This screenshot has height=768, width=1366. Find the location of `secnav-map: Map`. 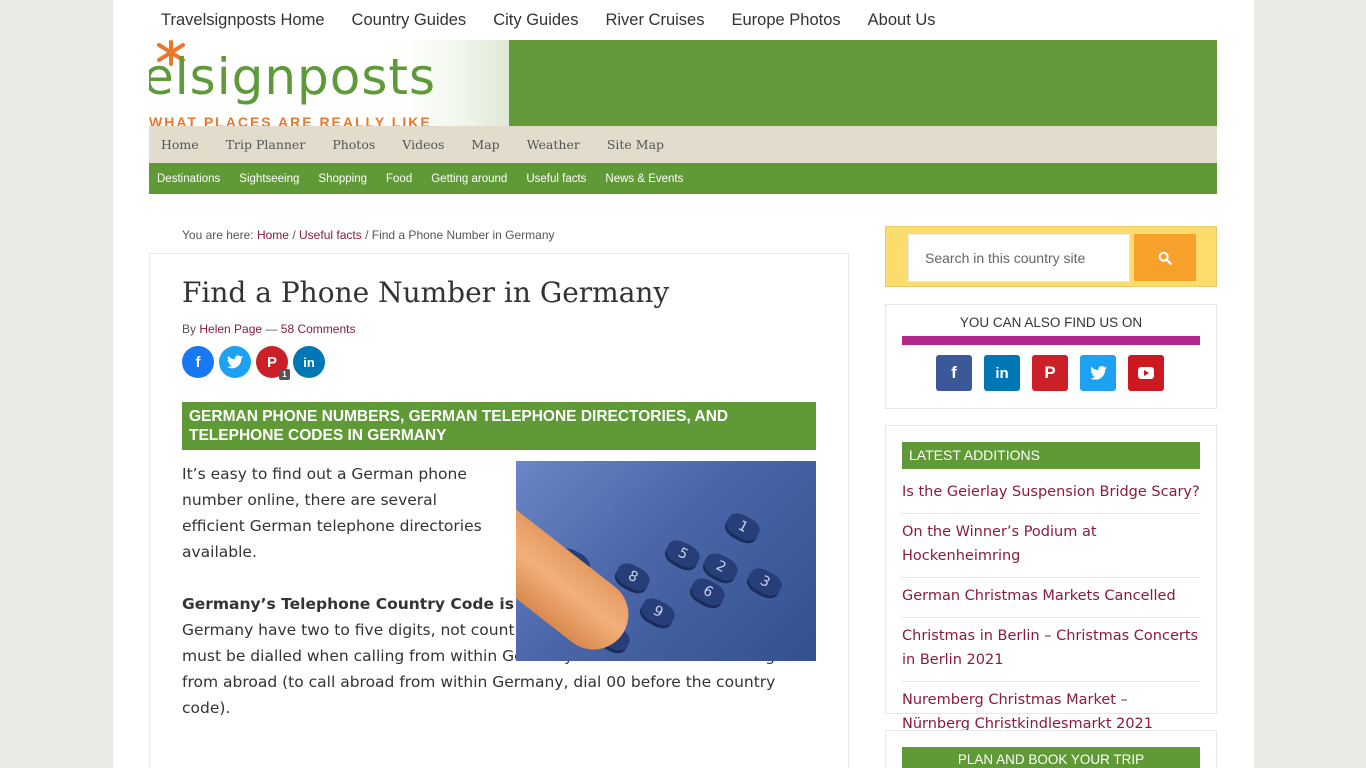

secnav-map: Map is located at coordinates (485, 144).